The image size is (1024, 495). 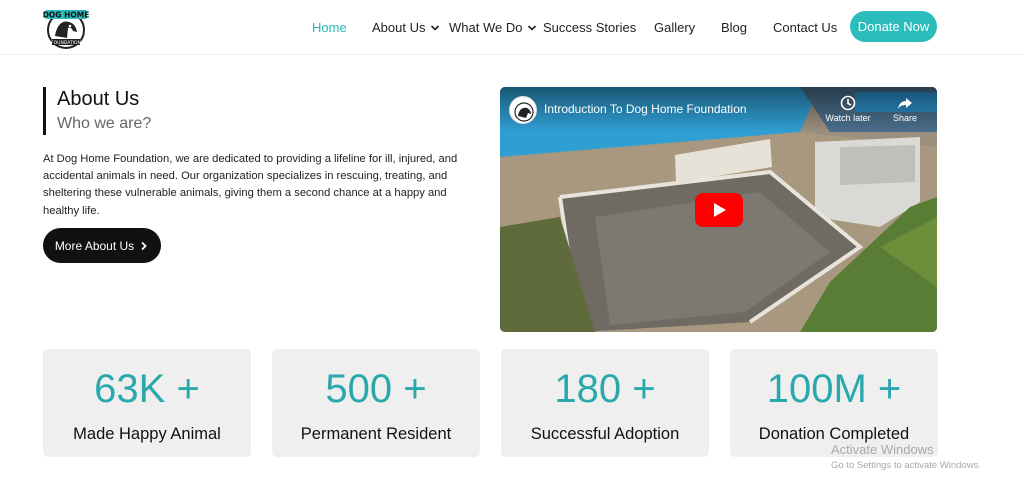 What do you see at coordinates (376, 434) in the screenshot?
I see `stat-label: Permanent Resident` at bounding box center [376, 434].